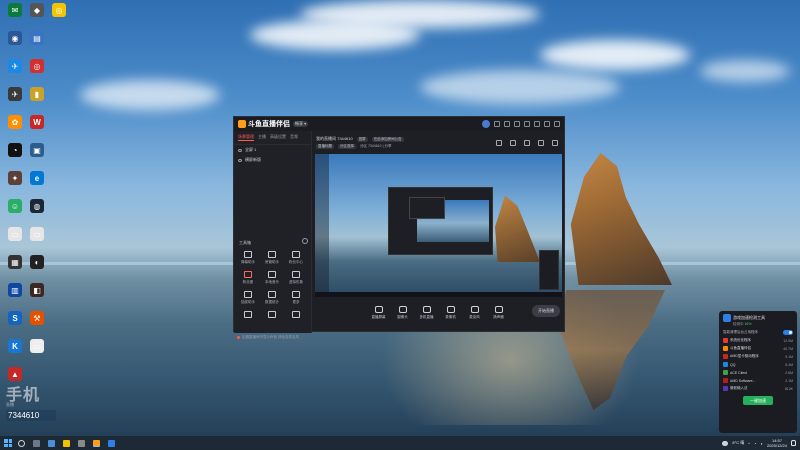 Image resolution: width=800 pixels, height=450 pixels. I want to click on skin-icon, so click(517, 124).